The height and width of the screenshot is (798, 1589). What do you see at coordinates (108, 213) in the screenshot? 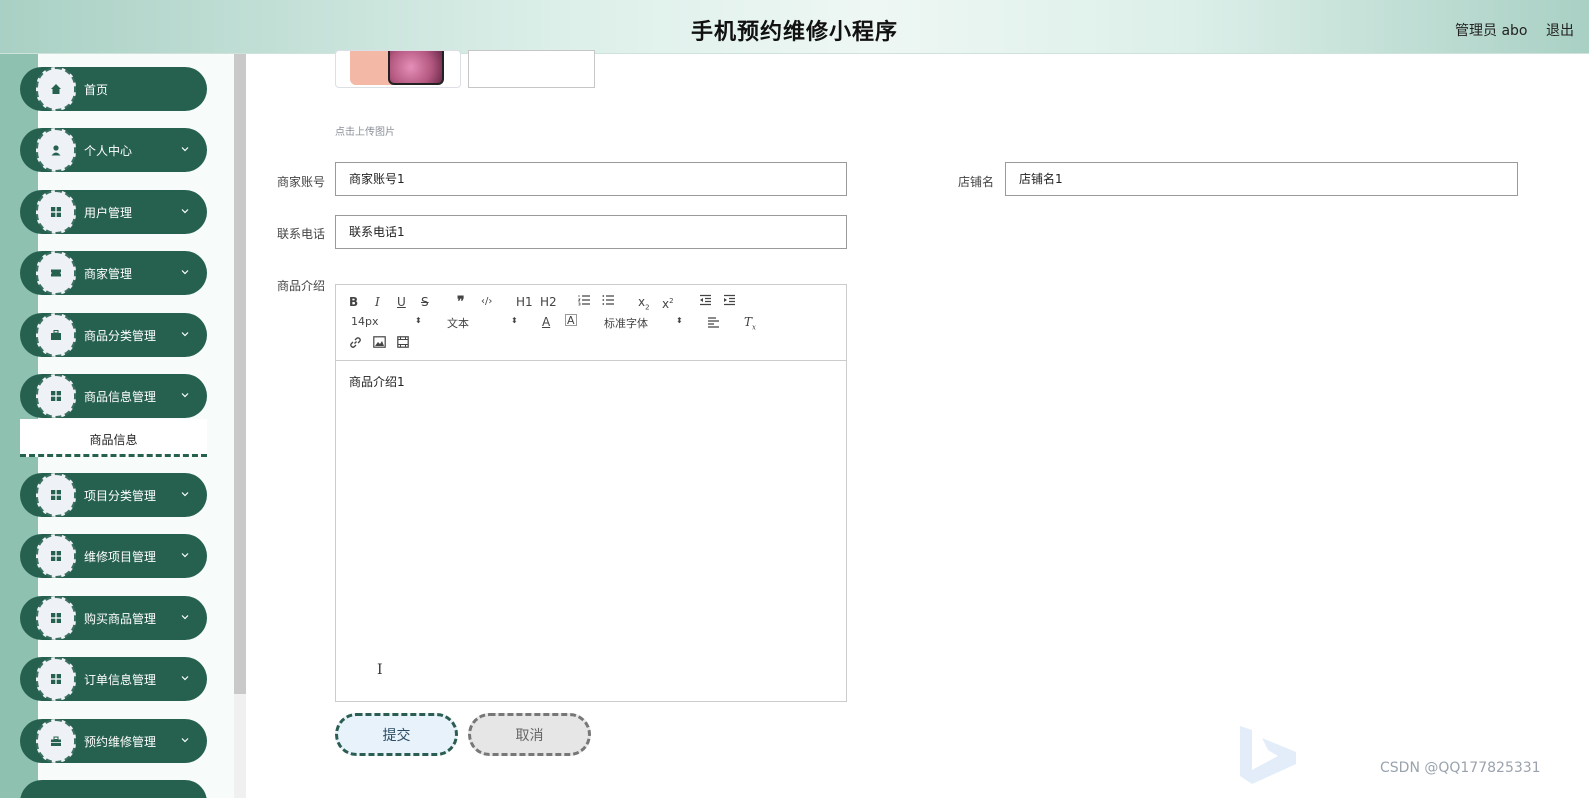
I see `sidebar-item-label: 用户管理` at bounding box center [108, 213].